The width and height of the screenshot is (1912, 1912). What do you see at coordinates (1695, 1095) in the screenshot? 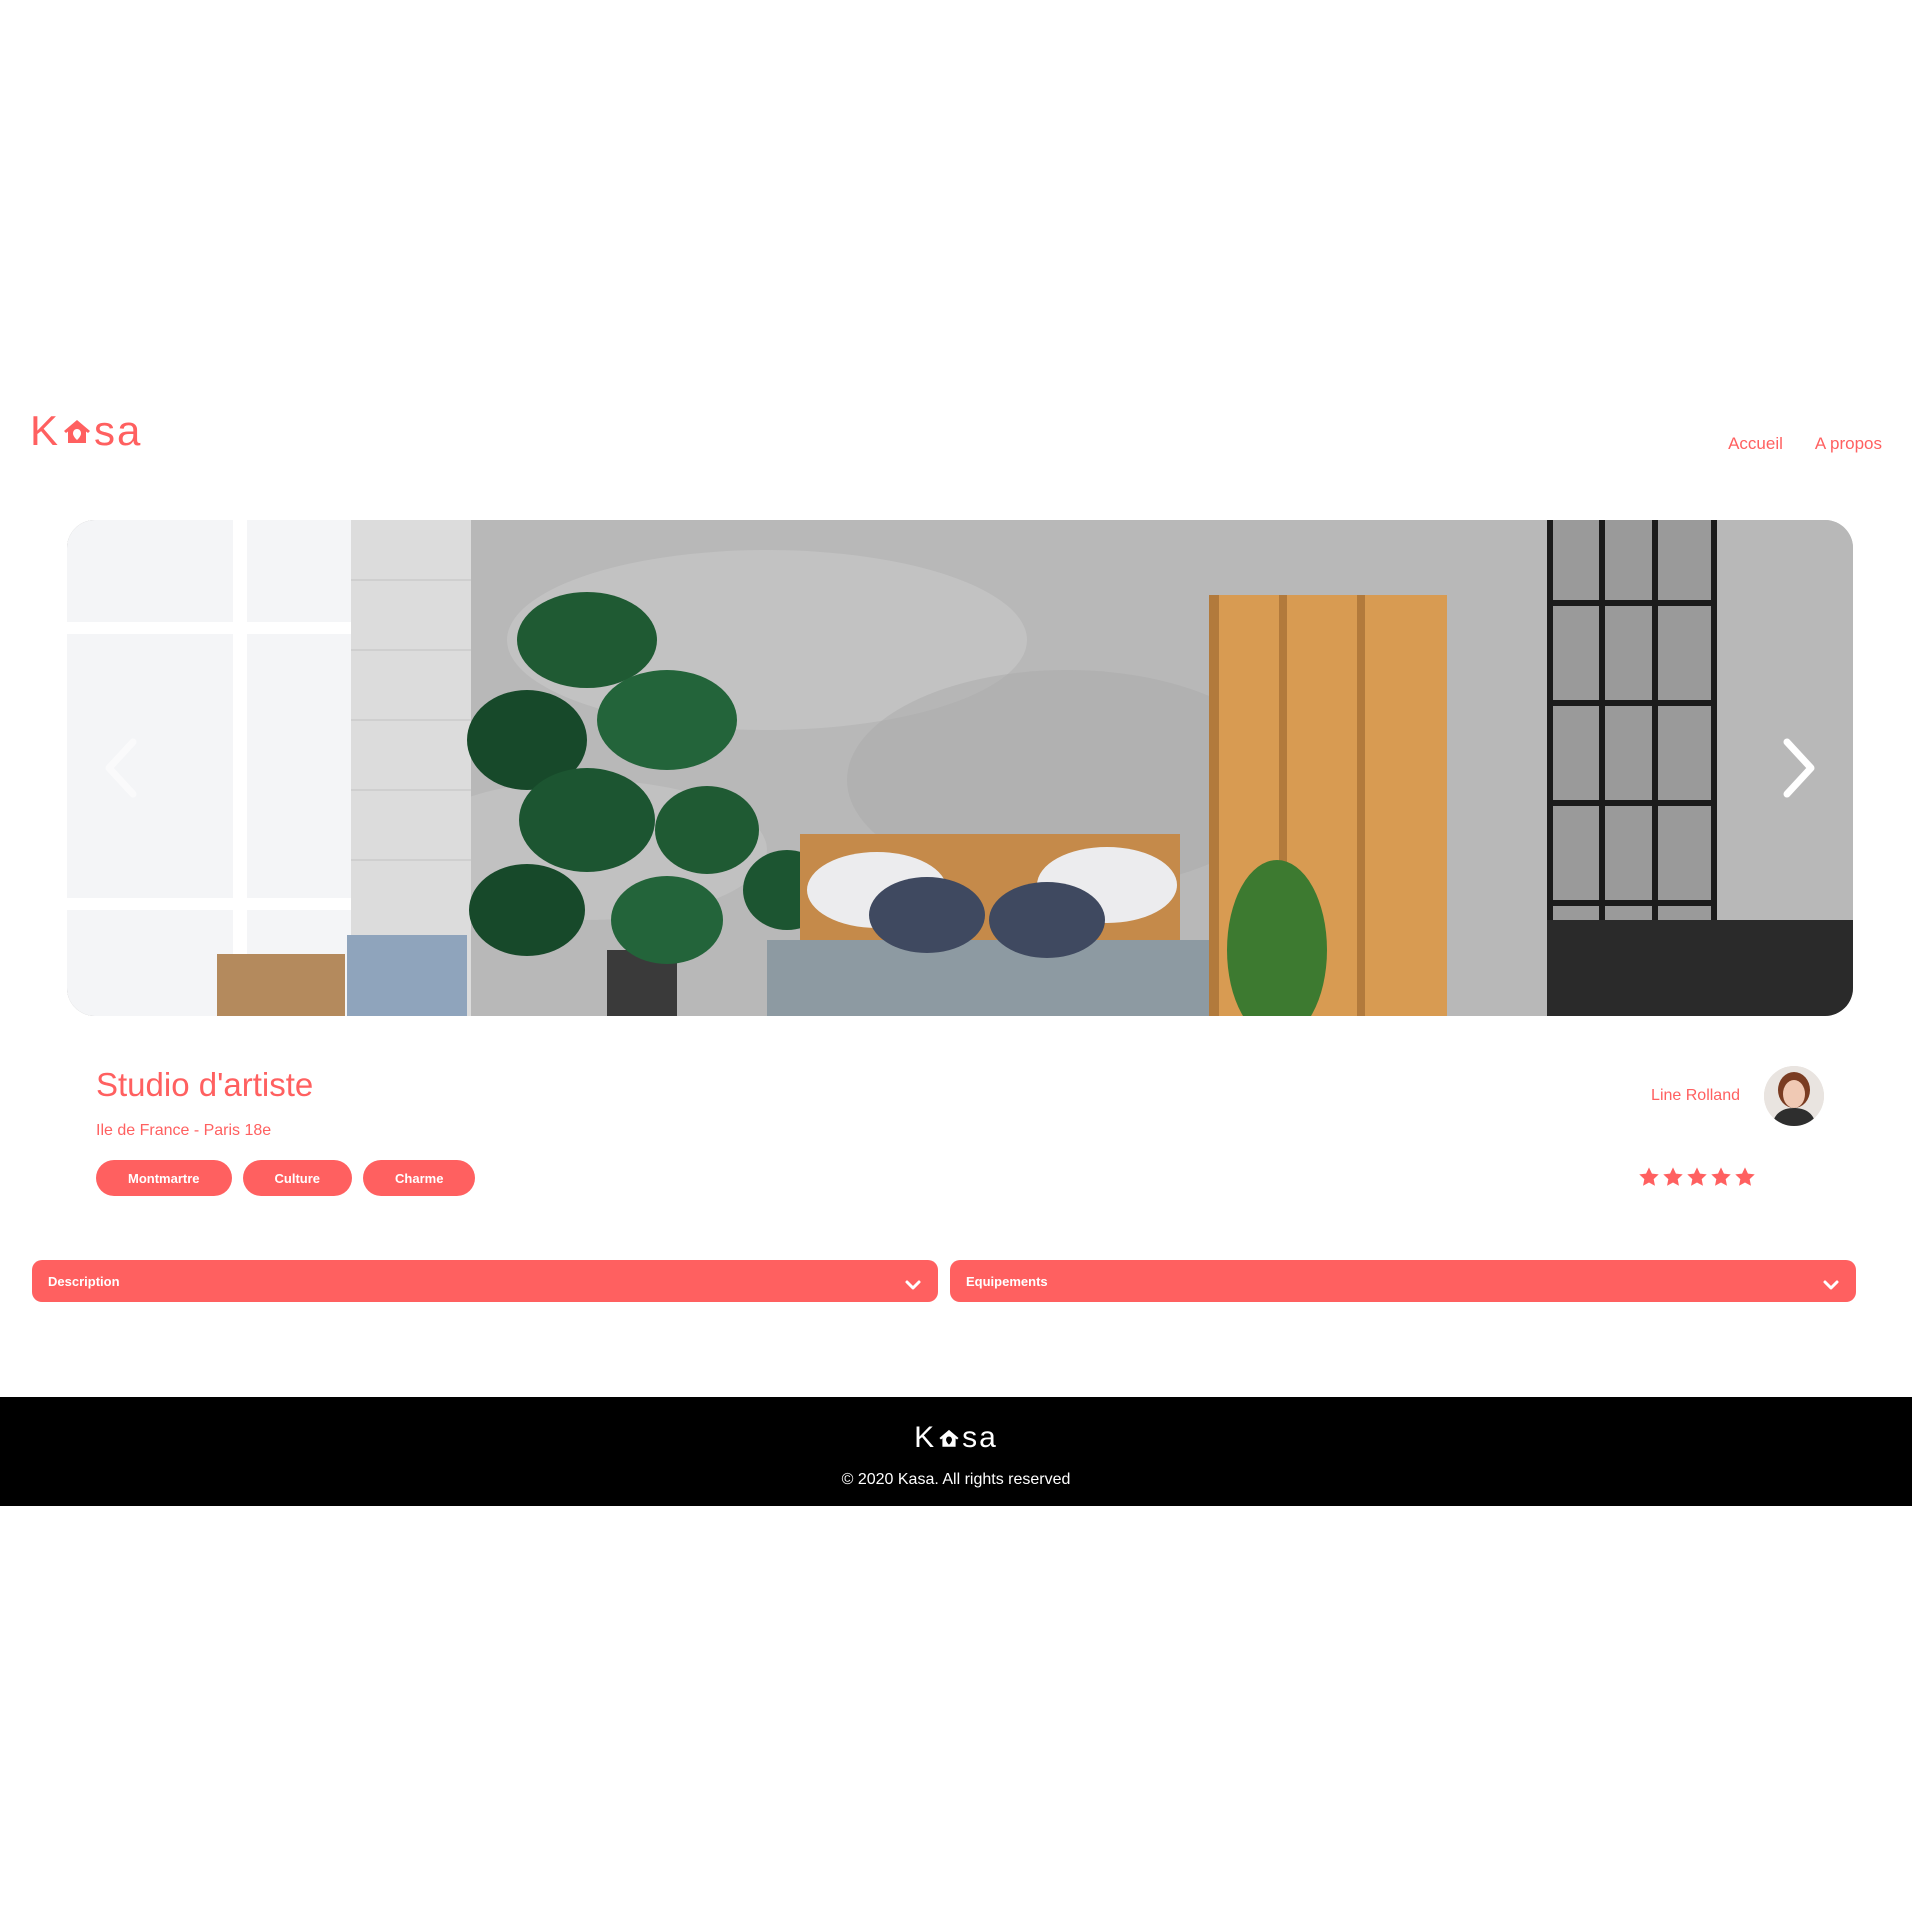
I see `host-name: Line Rolland` at bounding box center [1695, 1095].